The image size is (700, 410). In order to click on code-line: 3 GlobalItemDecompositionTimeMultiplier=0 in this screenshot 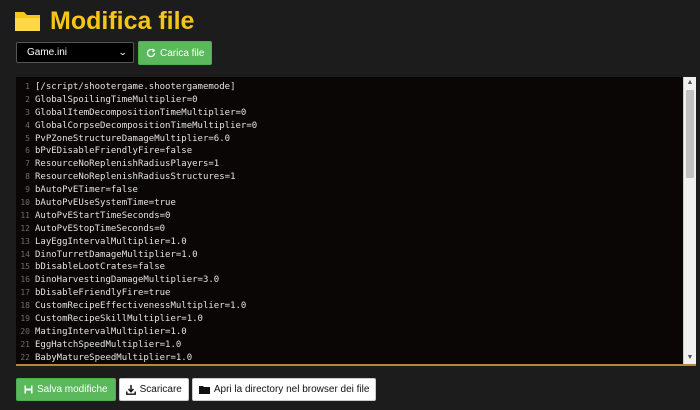, I will do `click(349, 113)`.